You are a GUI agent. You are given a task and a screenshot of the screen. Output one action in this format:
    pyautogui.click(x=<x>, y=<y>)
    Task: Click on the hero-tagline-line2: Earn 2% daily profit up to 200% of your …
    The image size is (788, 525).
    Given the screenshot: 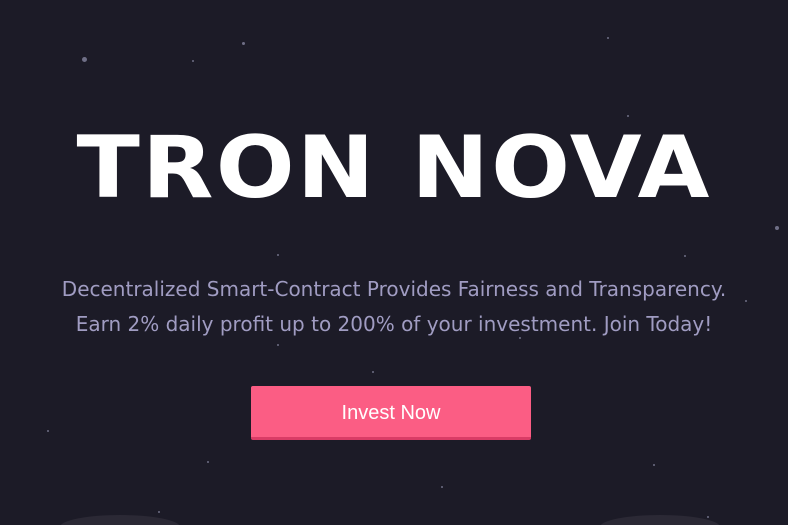 What is the action you would take?
    pyautogui.click(x=394, y=324)
    